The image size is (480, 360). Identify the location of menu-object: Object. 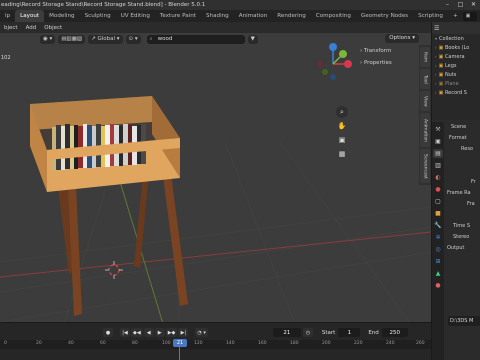
(53, 28).